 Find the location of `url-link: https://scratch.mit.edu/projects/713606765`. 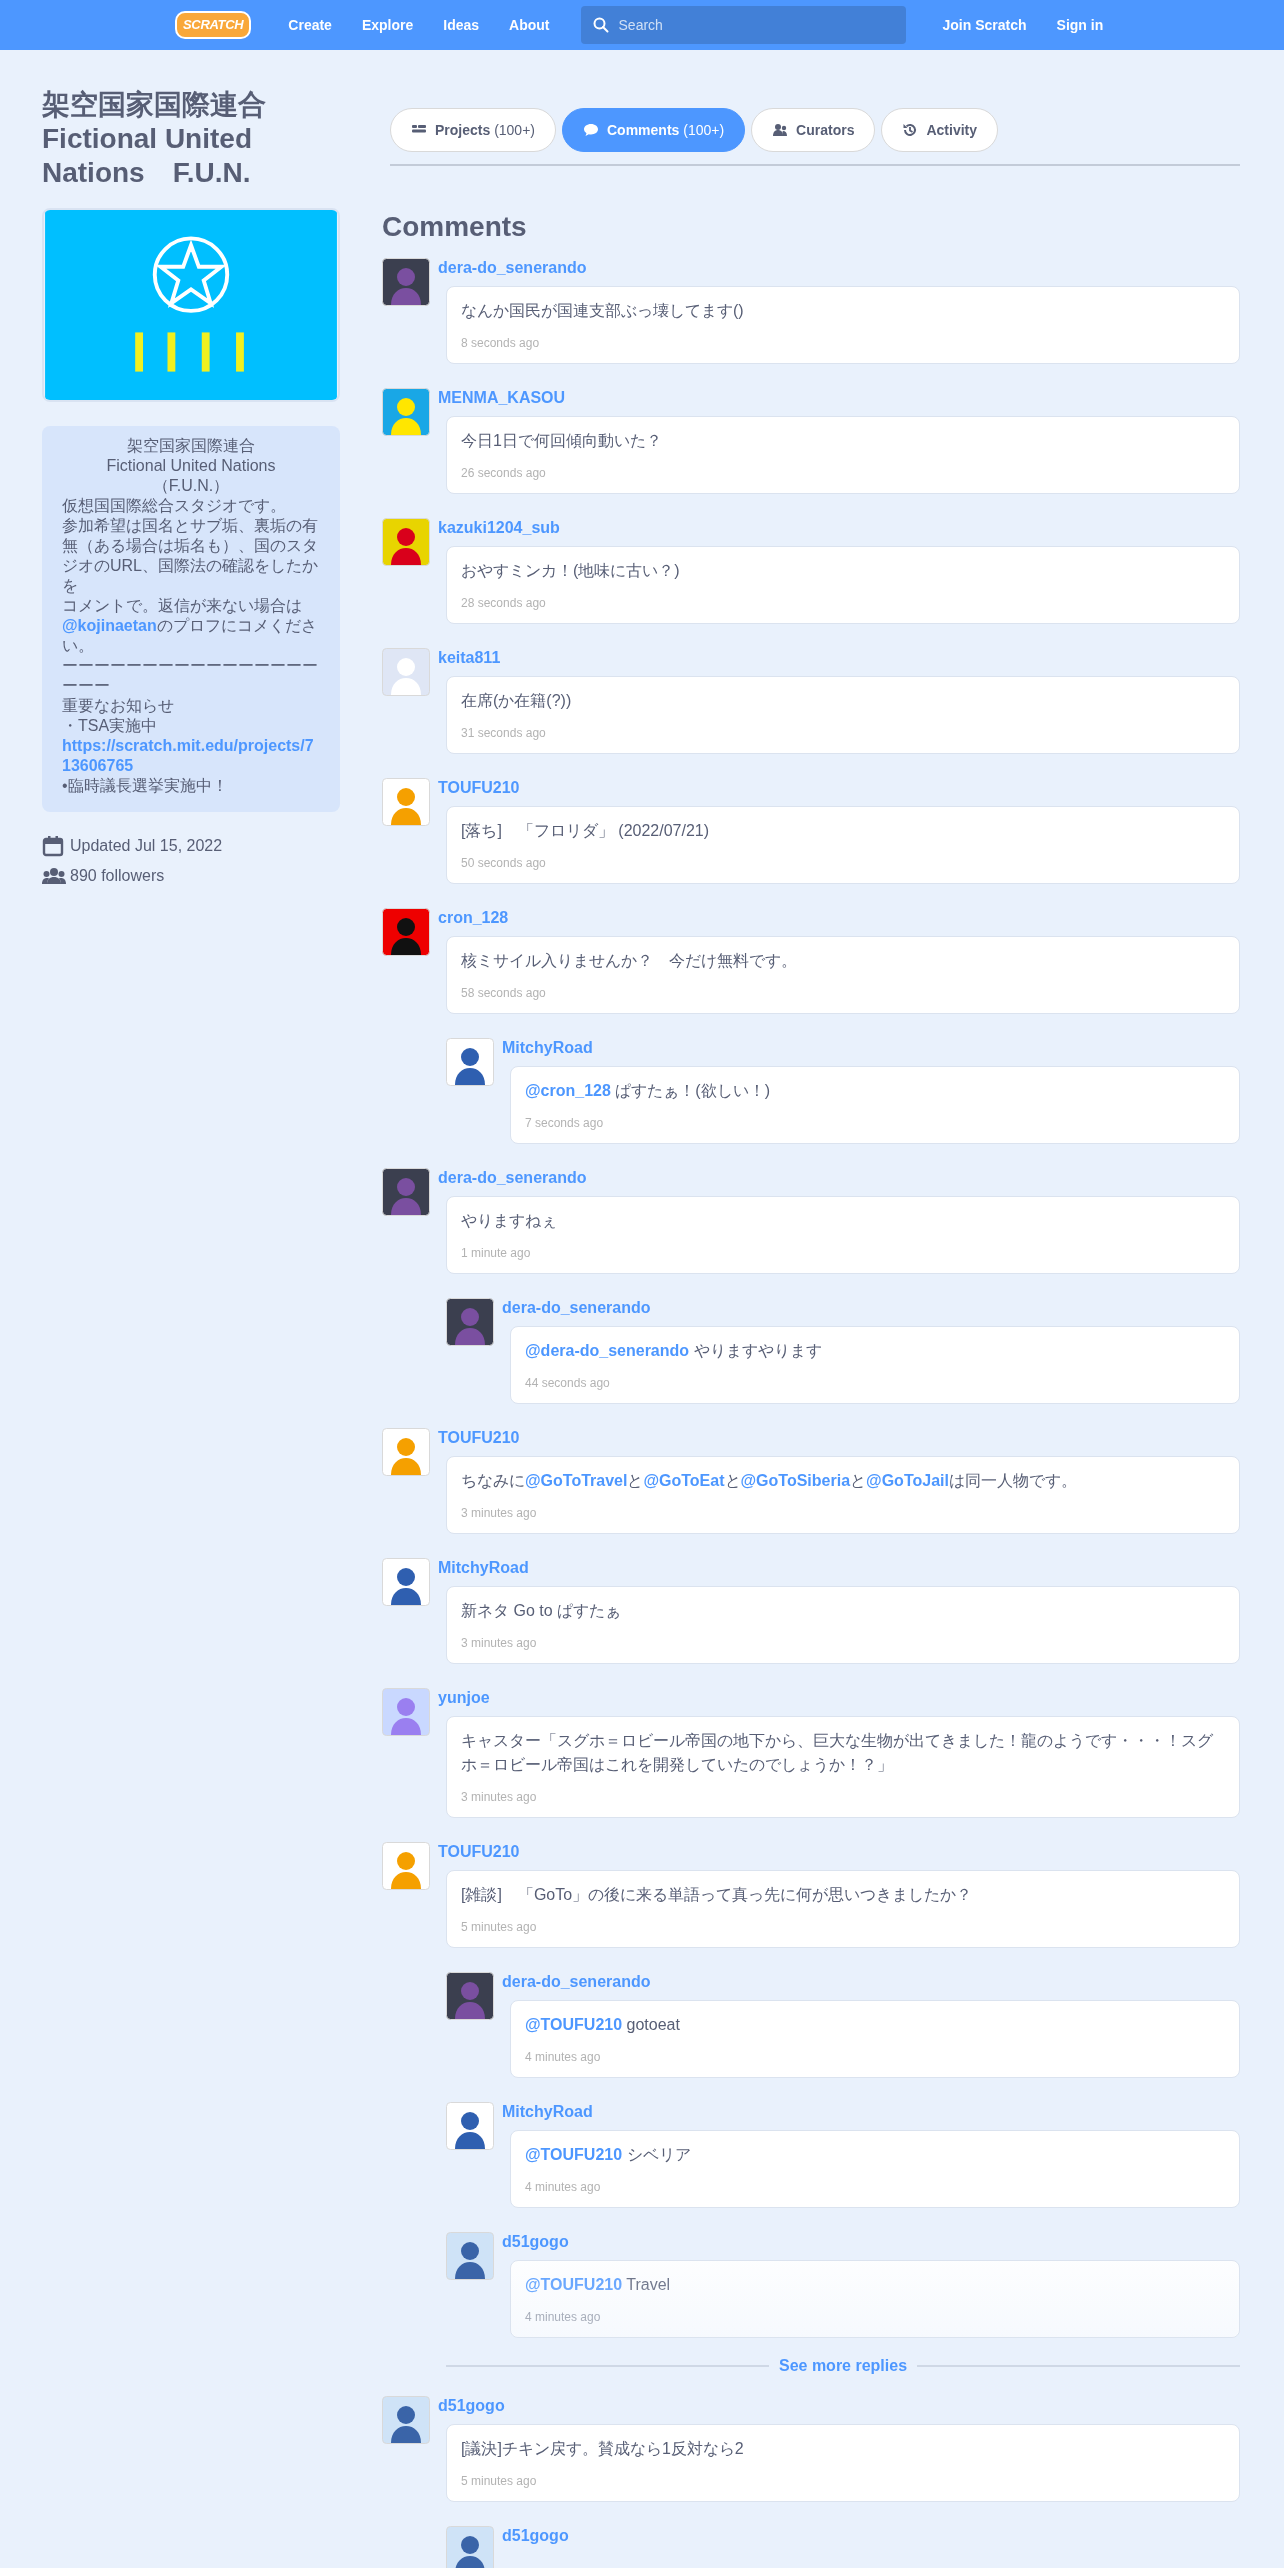

url-link: https://scratch.mit.edu/projects/713606765 is located at coordinates (191, 756).